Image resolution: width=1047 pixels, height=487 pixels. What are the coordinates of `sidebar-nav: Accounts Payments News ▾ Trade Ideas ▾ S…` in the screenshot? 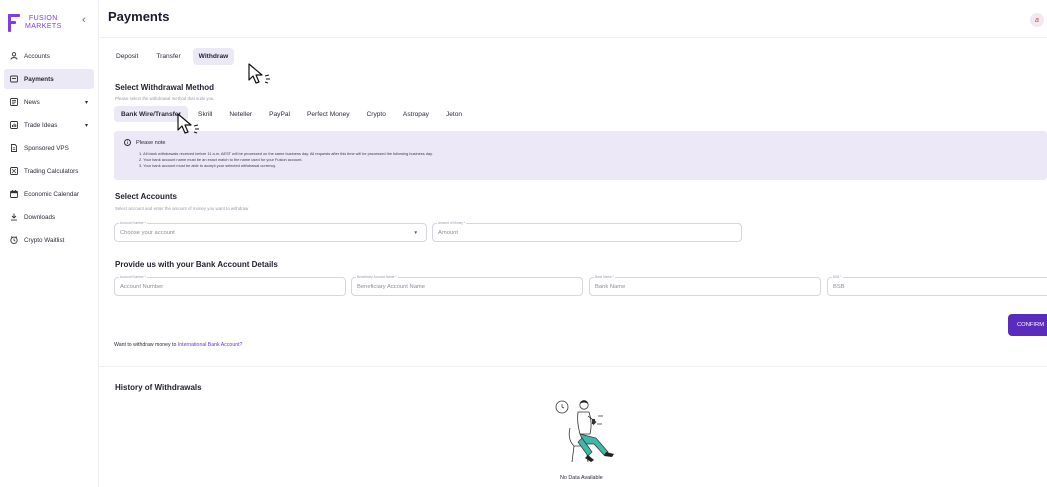 It's located at (49, 149).